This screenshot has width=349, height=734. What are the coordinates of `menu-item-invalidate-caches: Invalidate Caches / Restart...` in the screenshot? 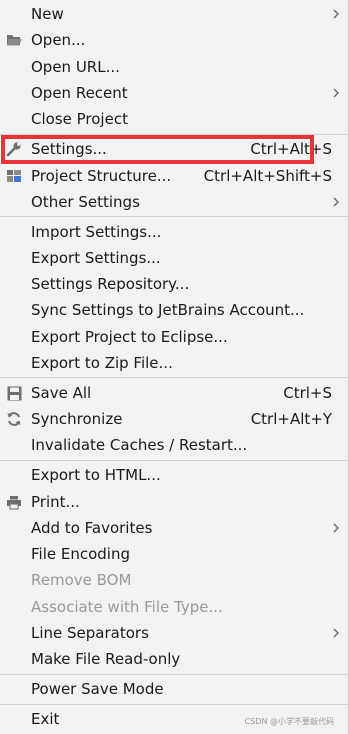 It's located at (174, 445).